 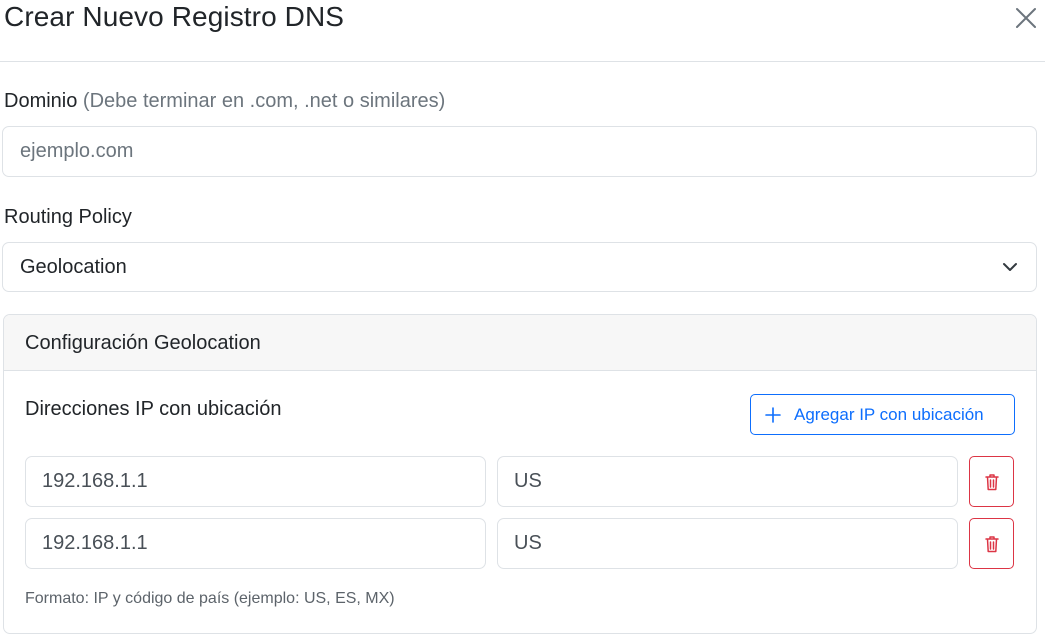 I want to click on routing-policy-selected: Geolocation, so click(x=73, y=266).